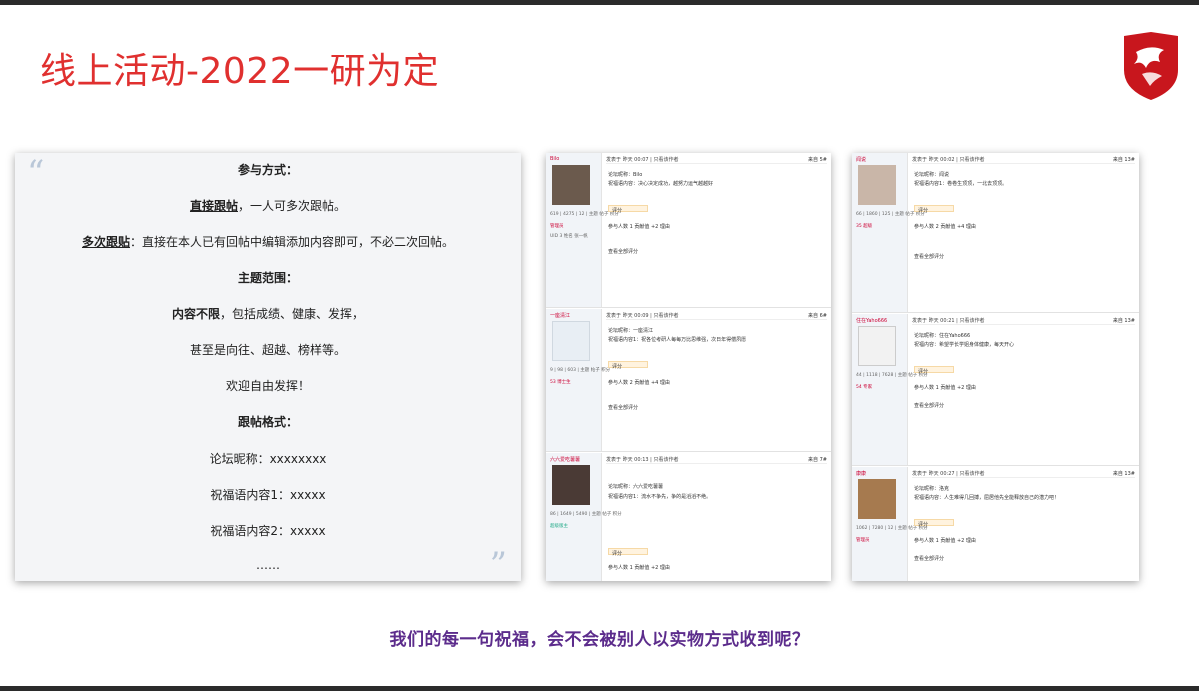 The width and height of the screenshot is (1199, 691). Describe the element at coordinates (267, 422) in the screenshot. I see `format-heading: 跟帖格式：` at that location.